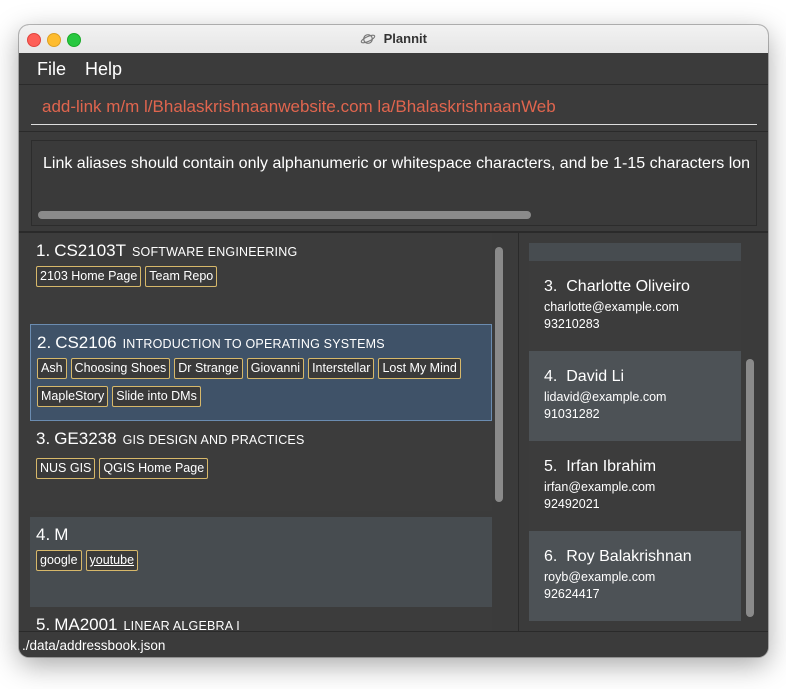 The height and width of the screenshot is (689, 786). I want to click on planet-icon, so click(368, 39).